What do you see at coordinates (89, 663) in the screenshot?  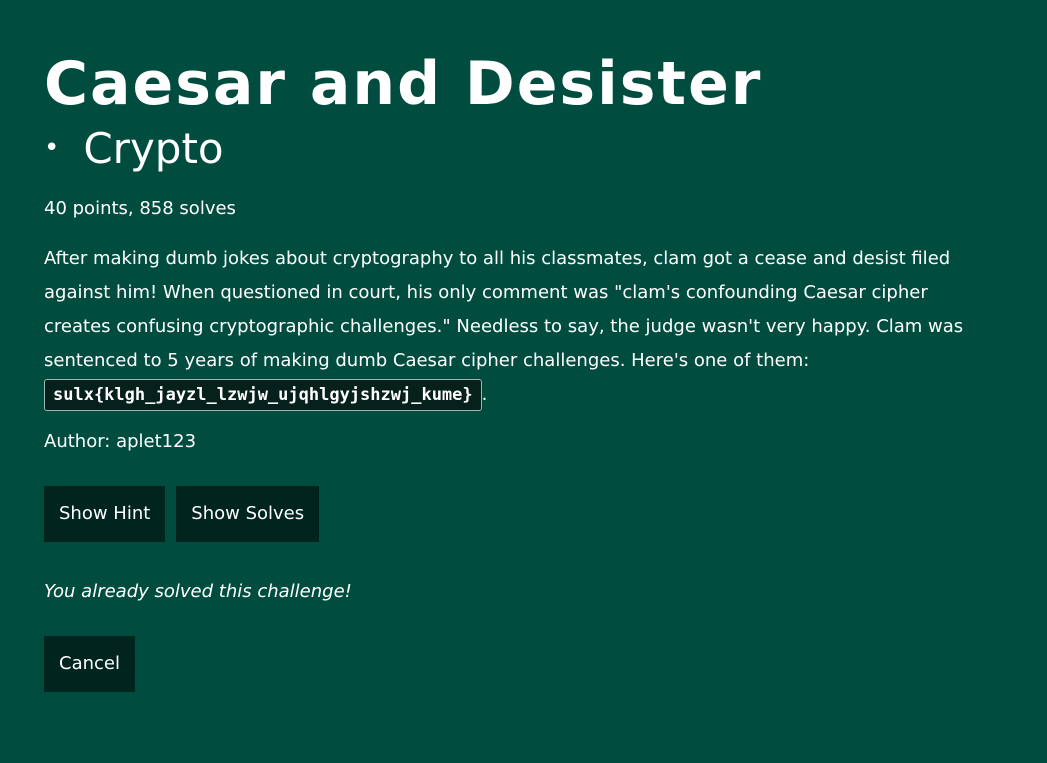 I see `cancel-button: Cancel` at bounding box center [89, 663].